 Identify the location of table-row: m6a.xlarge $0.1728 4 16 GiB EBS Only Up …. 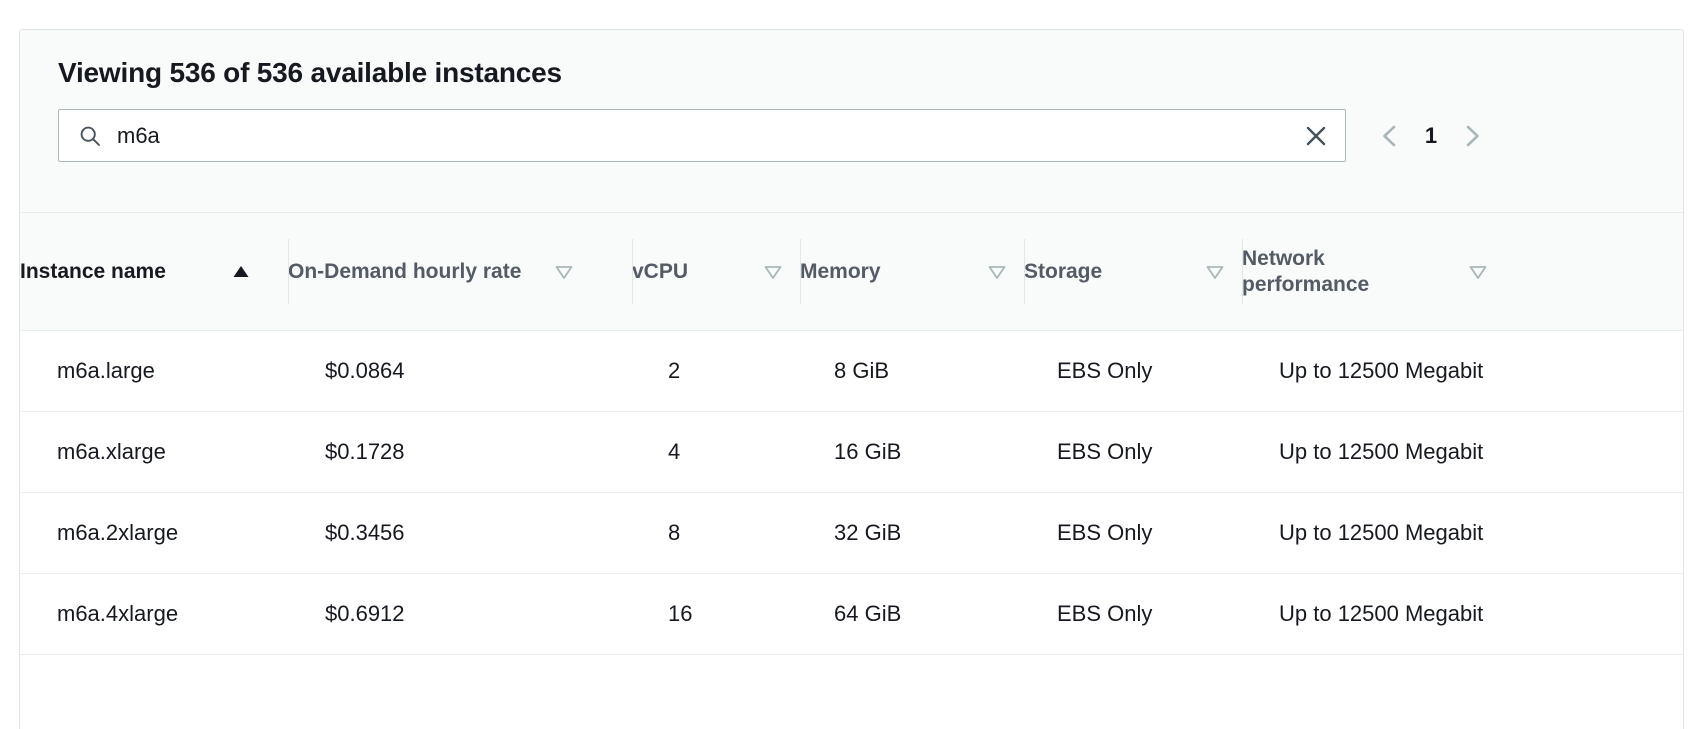
(851, 452).